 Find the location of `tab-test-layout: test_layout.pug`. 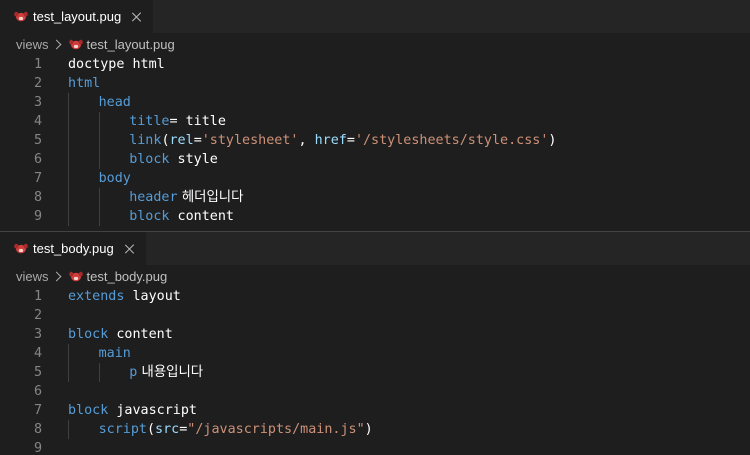

tab-test-layout: test_layout.pug is located at coordinates (77, 16).